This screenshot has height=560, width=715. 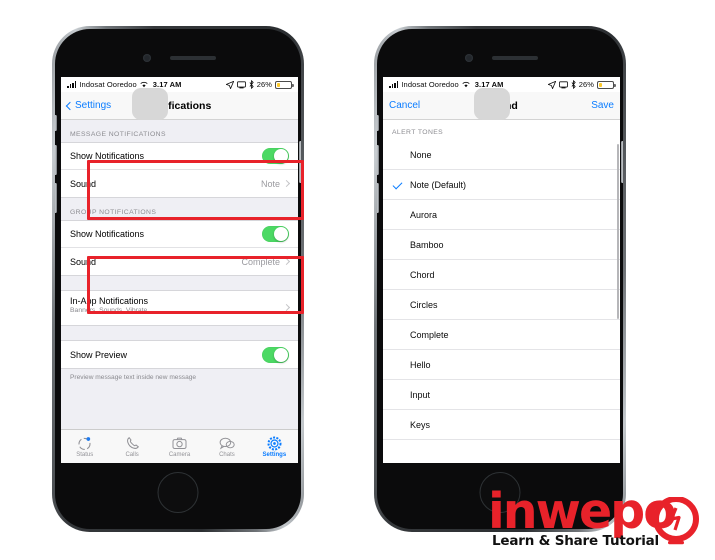 I want to click on inwepo-watermark-logo: inwepo Learn & Share Tutorial, so click(x=597, y=521).